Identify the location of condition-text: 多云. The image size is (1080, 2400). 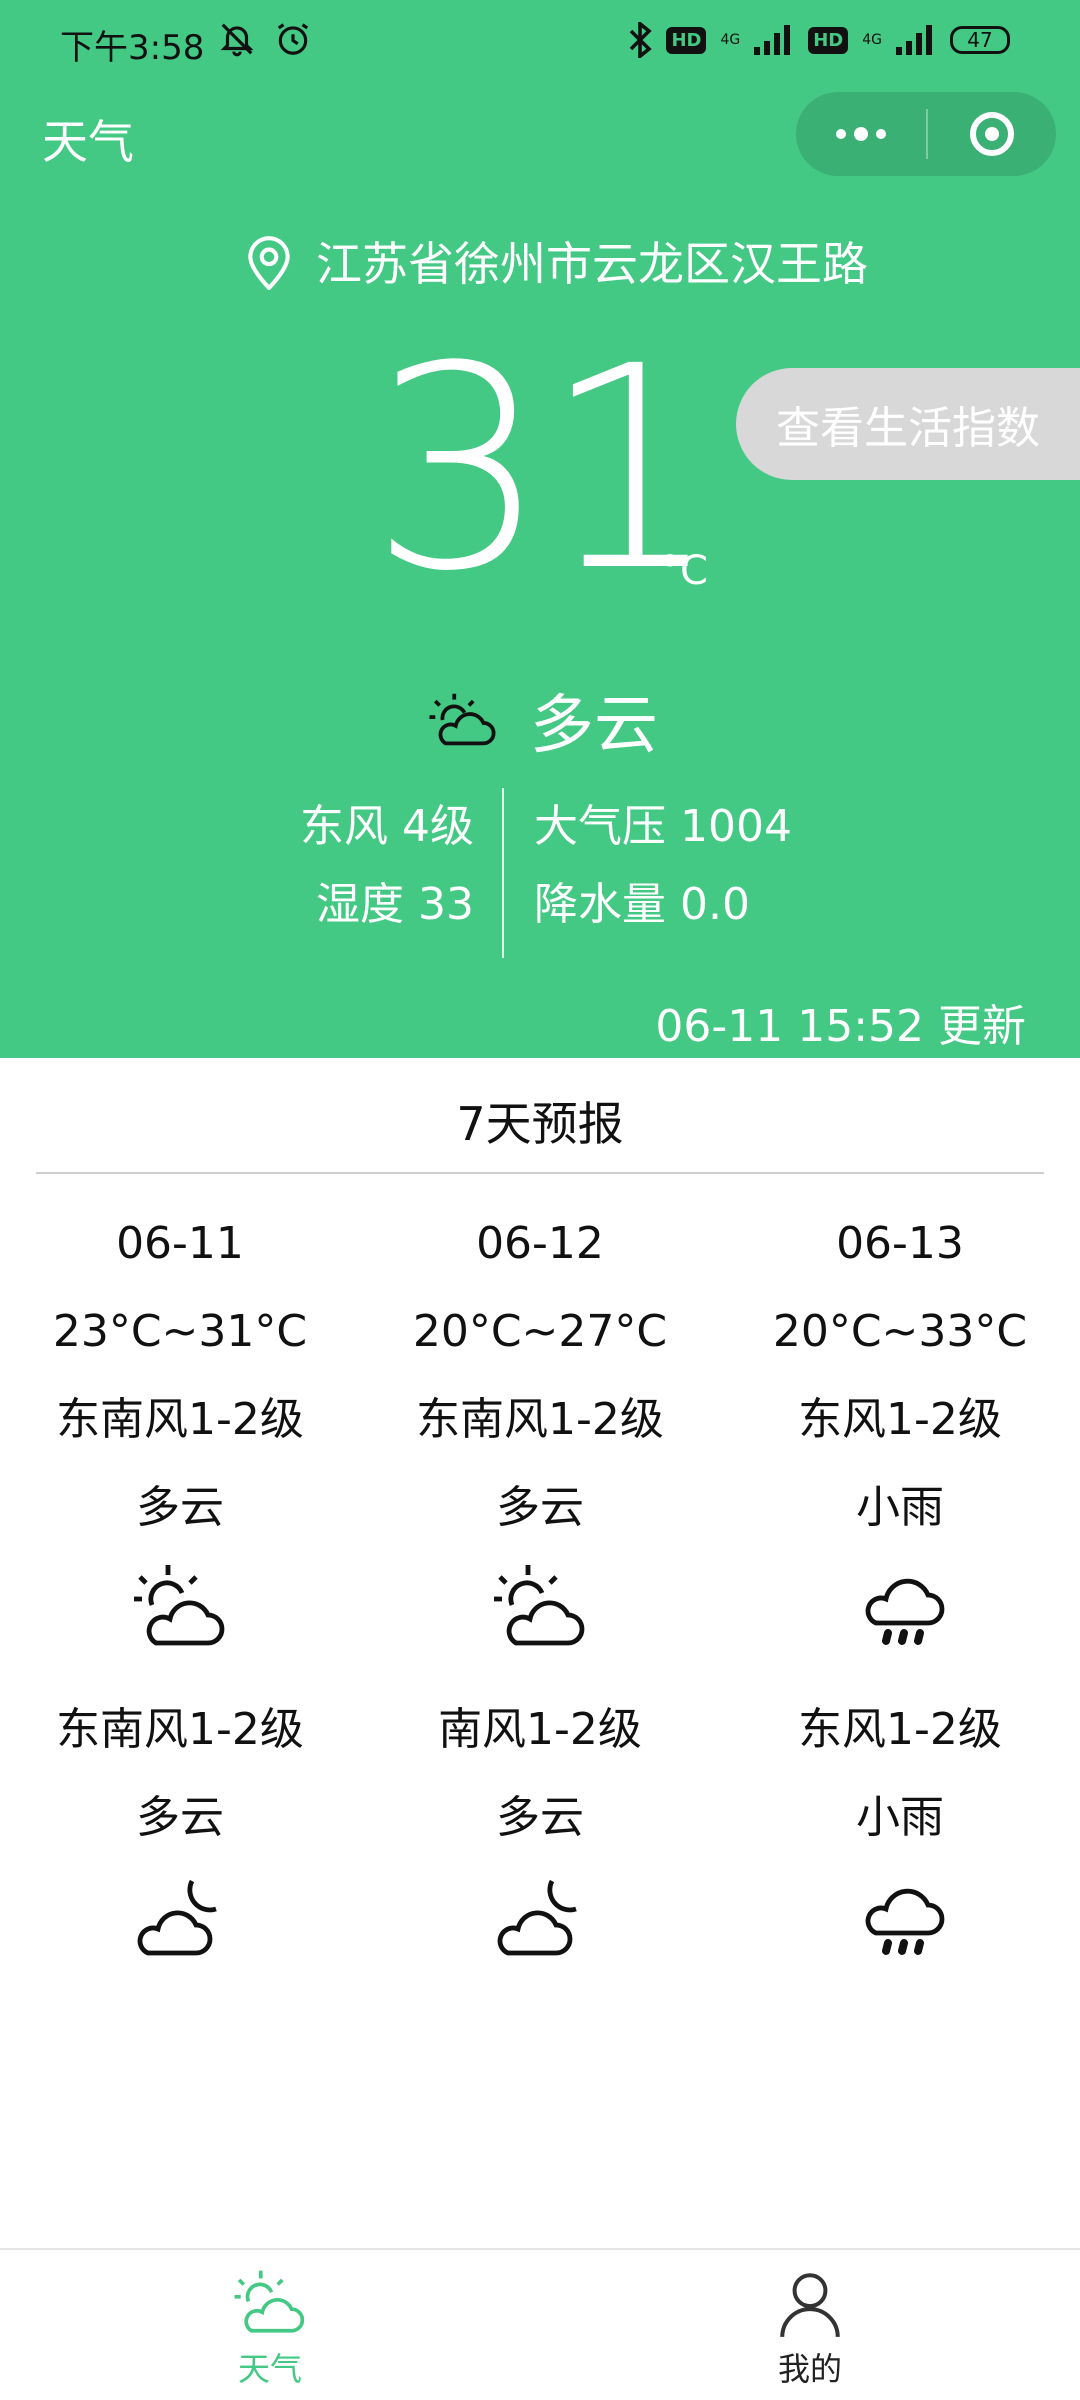
(594, 726).